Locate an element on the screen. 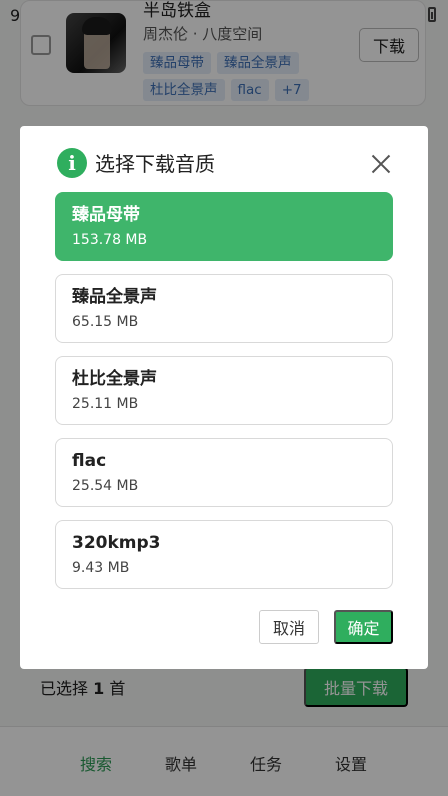  quality-option-size: 25.11 MB is located at coordinates (105, 404).